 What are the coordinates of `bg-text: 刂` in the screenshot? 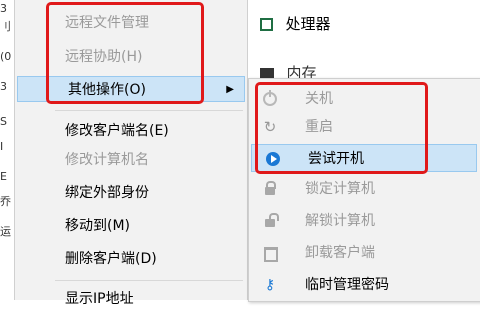 It's located at (5, 26).